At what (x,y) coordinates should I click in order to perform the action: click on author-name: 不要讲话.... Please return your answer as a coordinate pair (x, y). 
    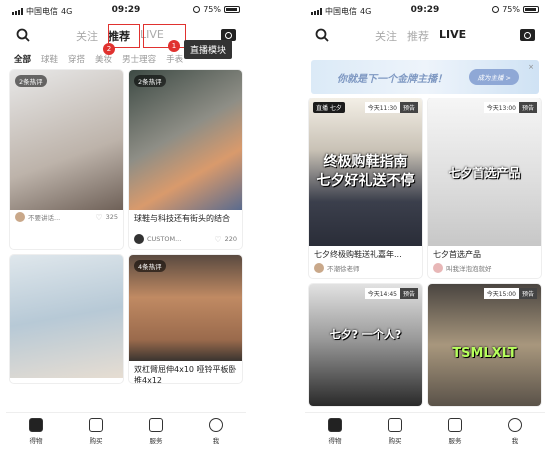
    Looking at the image, I should click on (44, 218).